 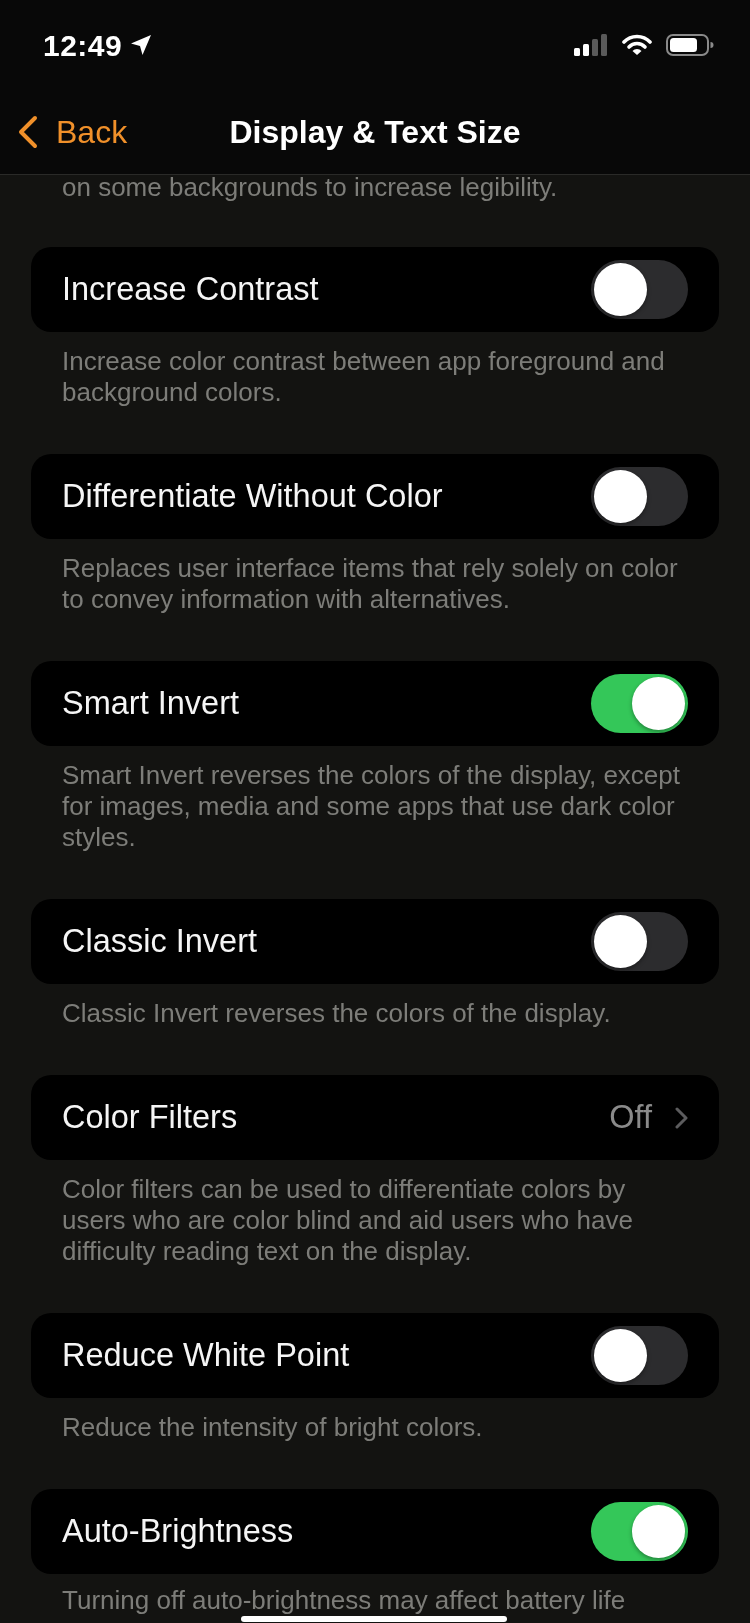 I want to click on chevron-left-icon, so click(x=28, y=132).